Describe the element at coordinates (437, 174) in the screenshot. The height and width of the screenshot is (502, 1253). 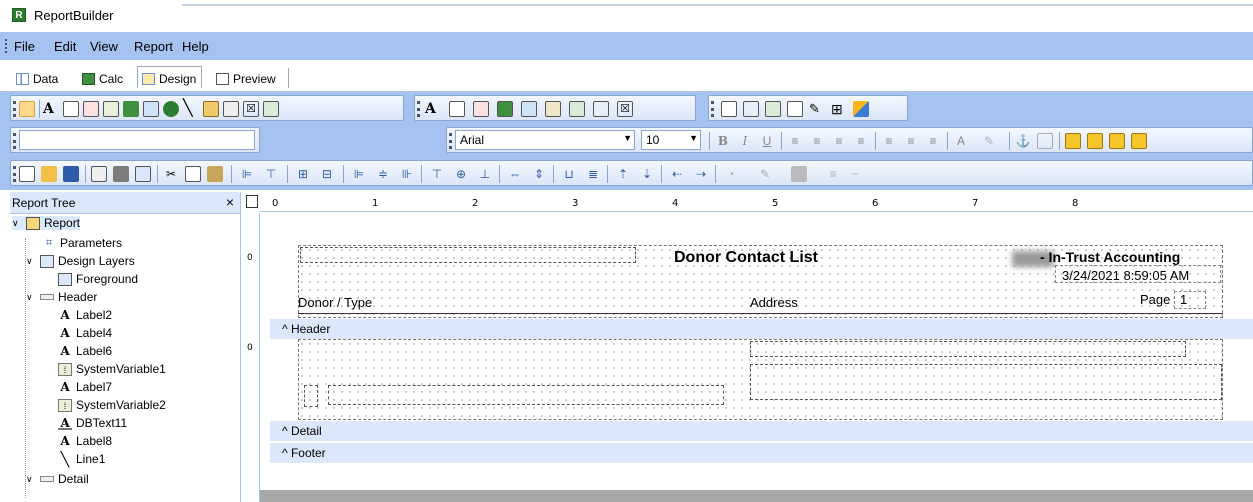
I see `align-top-edges-icon: ⊤` at that location.